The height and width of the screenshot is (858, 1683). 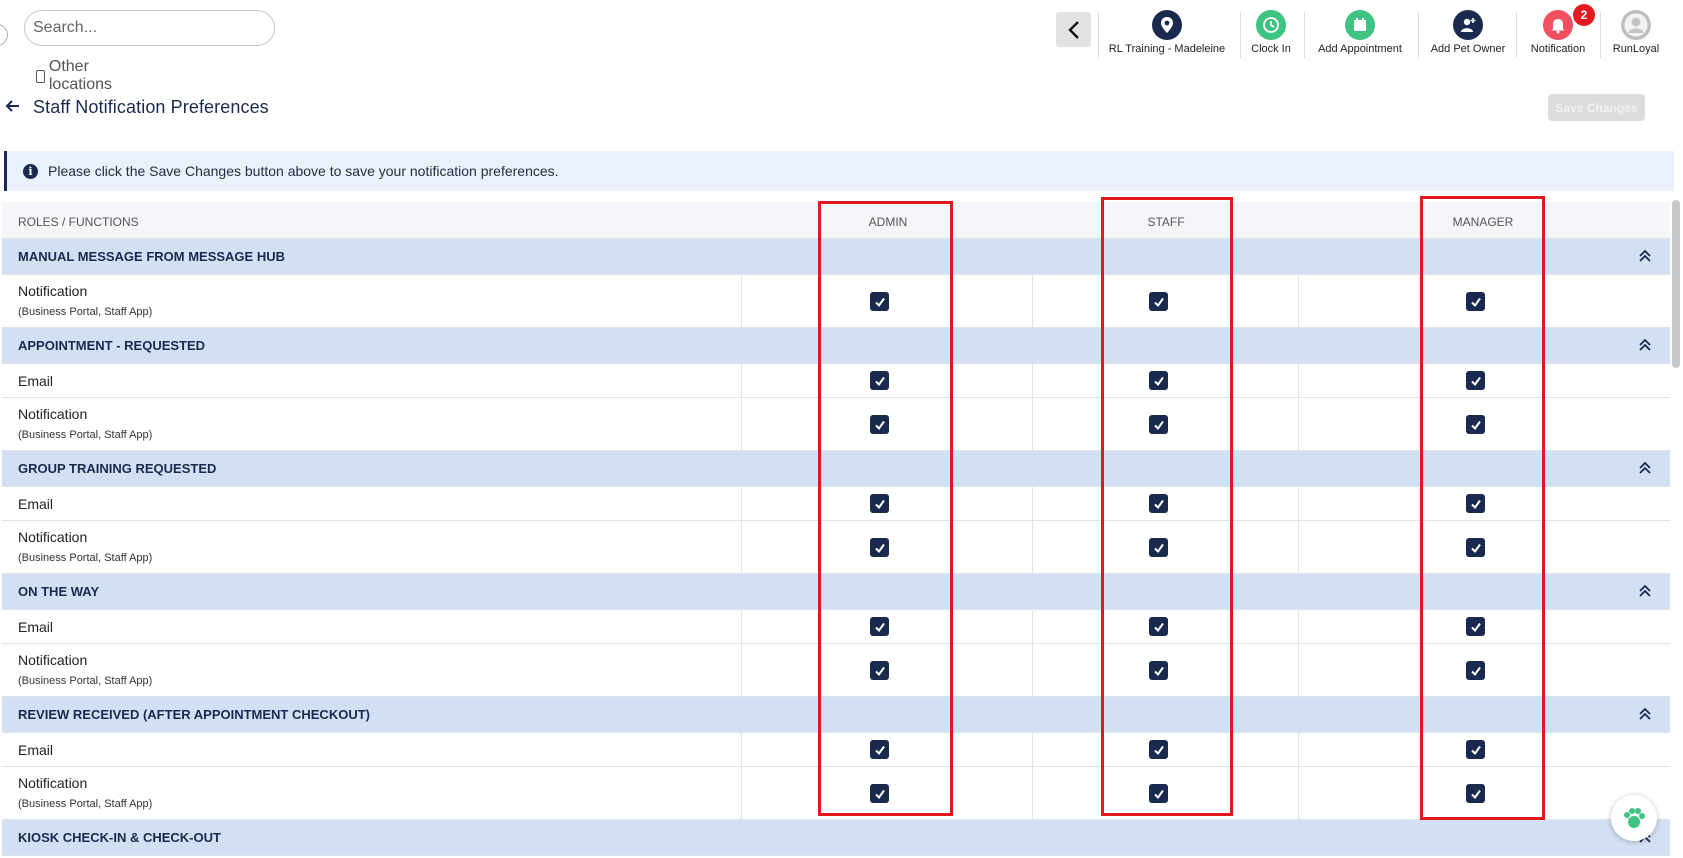 I want to click on other-locations-label: Other locations, so click(x=80, y=75).